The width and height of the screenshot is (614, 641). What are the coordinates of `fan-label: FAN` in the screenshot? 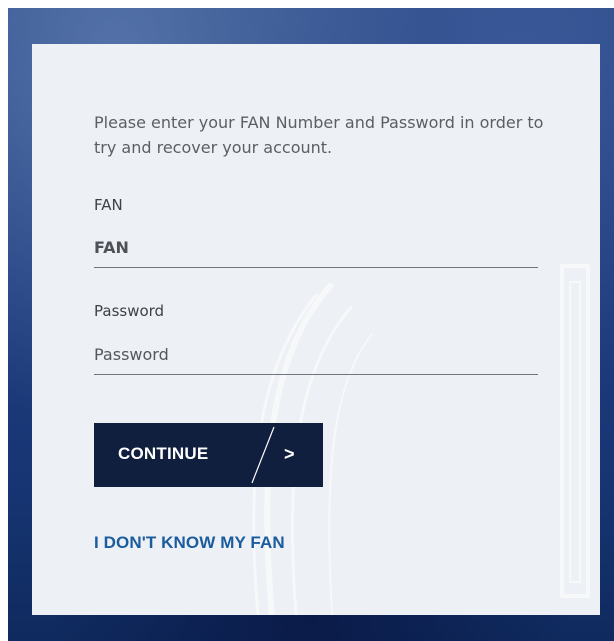 It's located at (108, 205).